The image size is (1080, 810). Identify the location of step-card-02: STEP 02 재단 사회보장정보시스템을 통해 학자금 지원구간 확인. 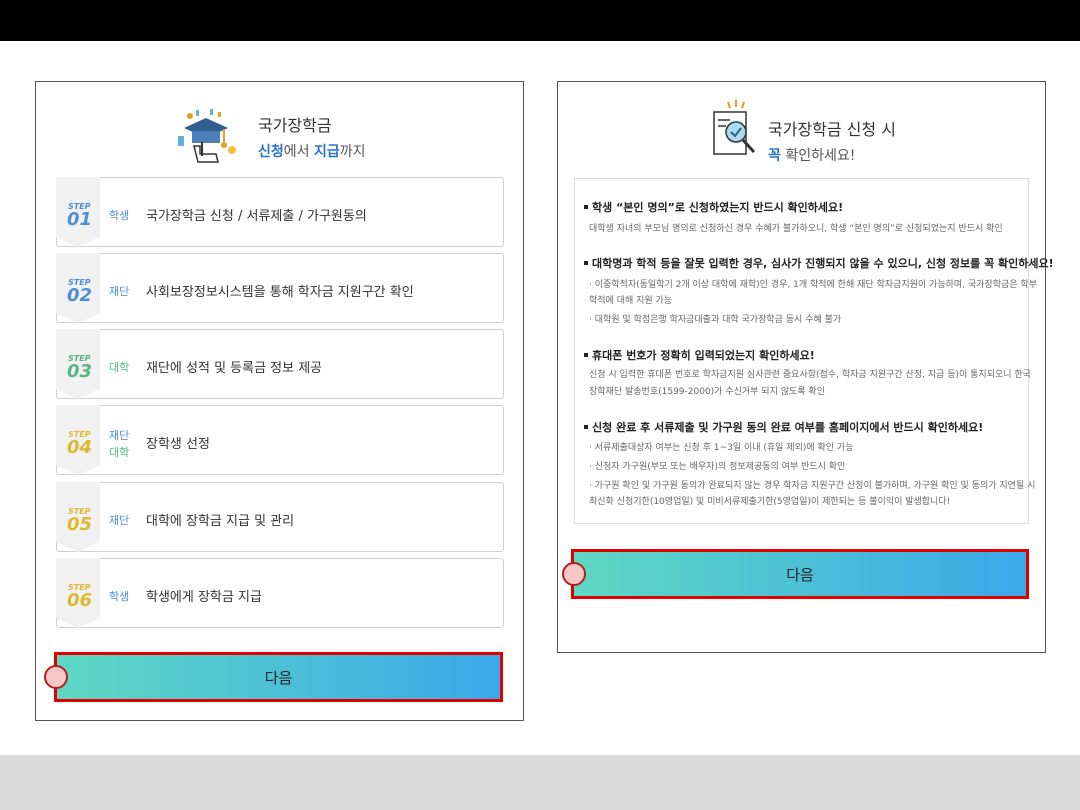
(280, 288).